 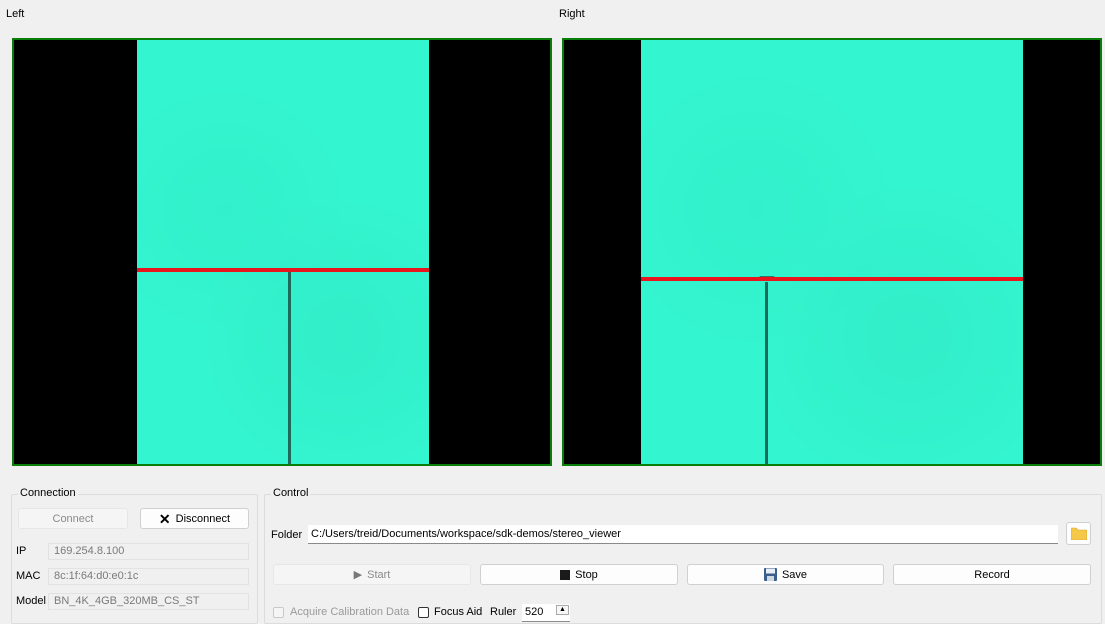 I want to click on stop-icon, so click(x=565, y=574).